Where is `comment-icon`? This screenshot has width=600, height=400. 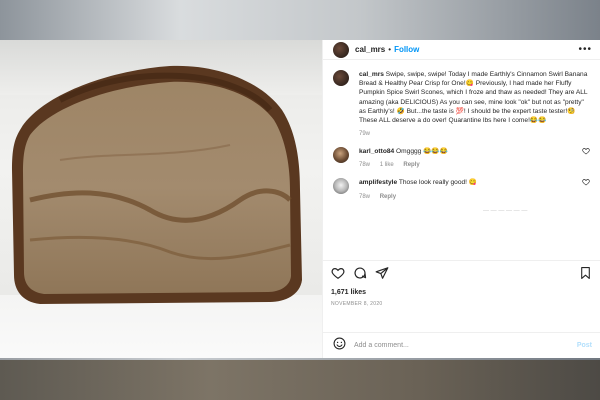
comment-icon is located at coordinates (360, 275).